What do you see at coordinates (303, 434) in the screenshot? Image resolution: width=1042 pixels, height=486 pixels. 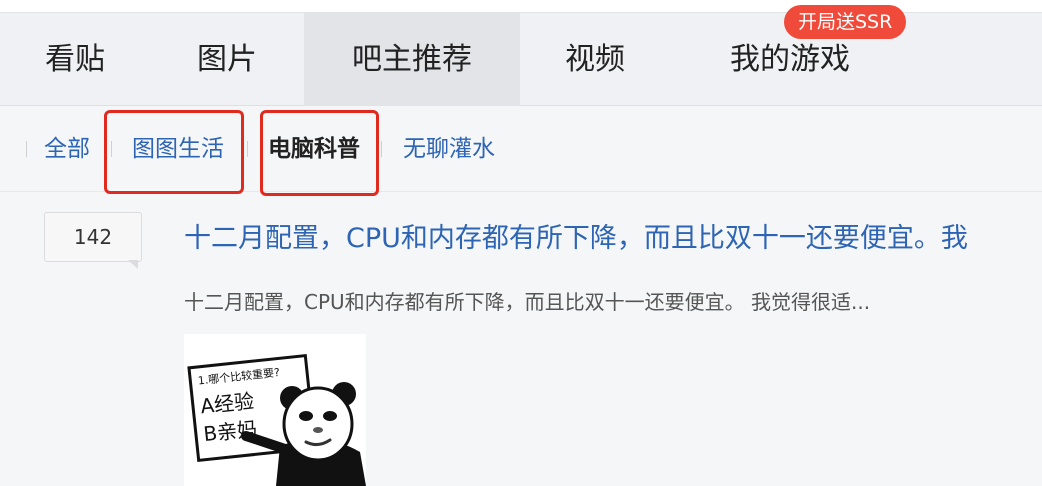 I see `panda-meme-icon` at bounding box center [303, 434].